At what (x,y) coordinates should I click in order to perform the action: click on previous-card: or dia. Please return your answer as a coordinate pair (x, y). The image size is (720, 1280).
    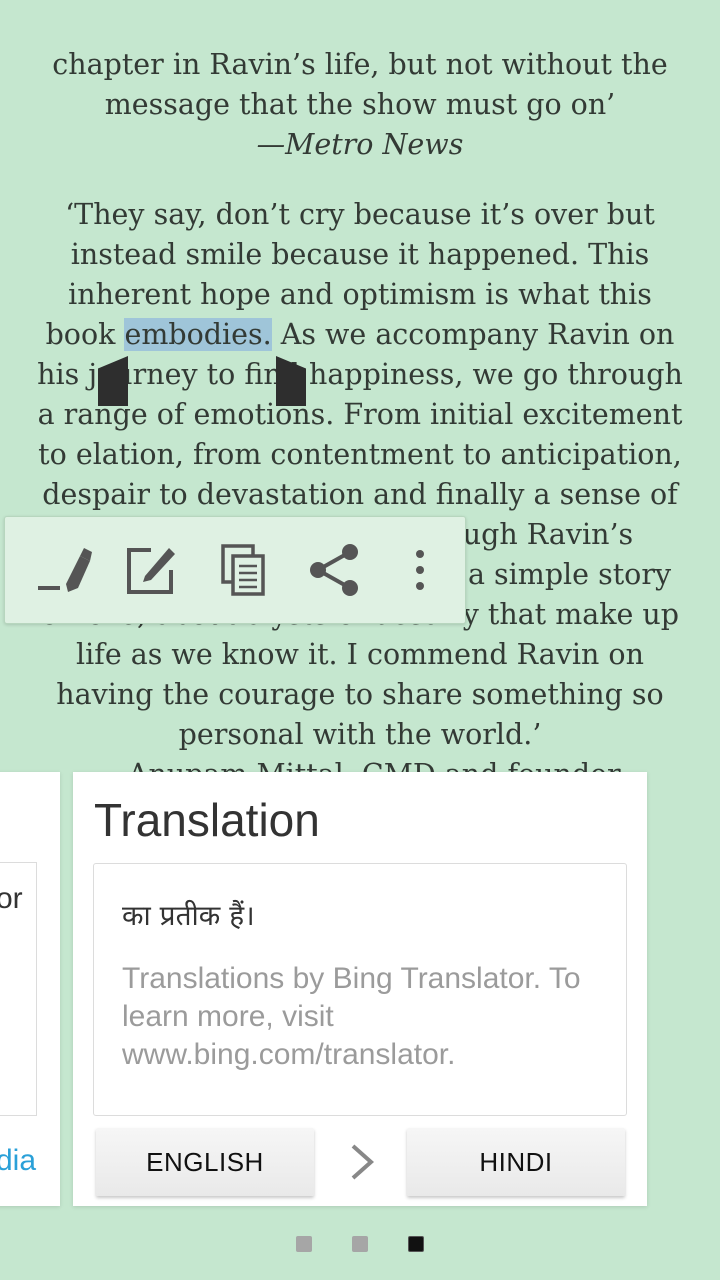
    Looking at the image, I should click on (30, 989).